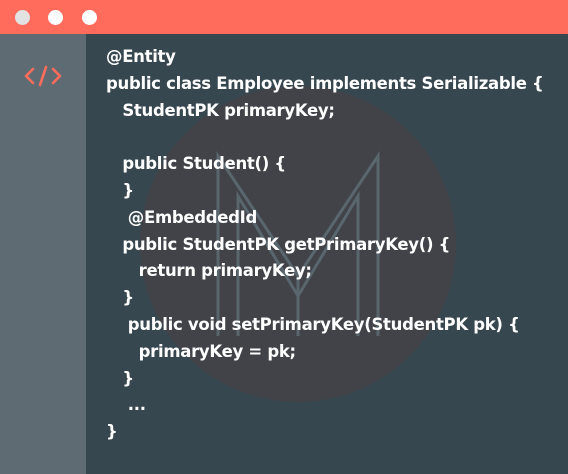  Describe the element at coordinates (182, 217) in the screenshot. I see `code-line: @EmbeddedId` at that location.